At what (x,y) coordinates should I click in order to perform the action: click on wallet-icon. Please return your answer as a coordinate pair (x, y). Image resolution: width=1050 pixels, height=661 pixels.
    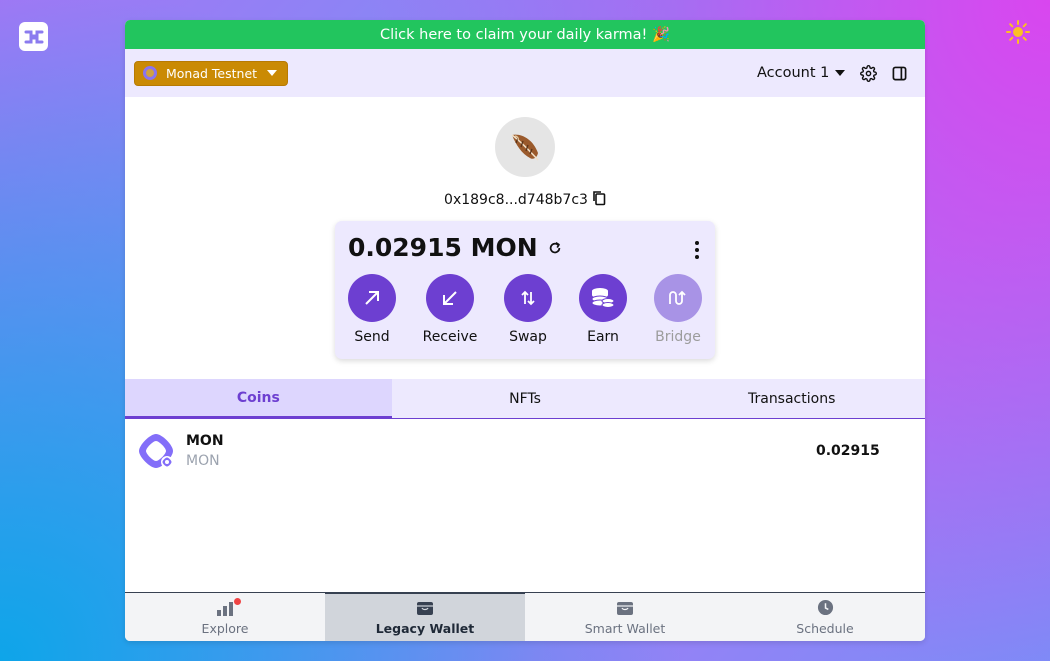
    Looking at the image, I should click on (425, 608).